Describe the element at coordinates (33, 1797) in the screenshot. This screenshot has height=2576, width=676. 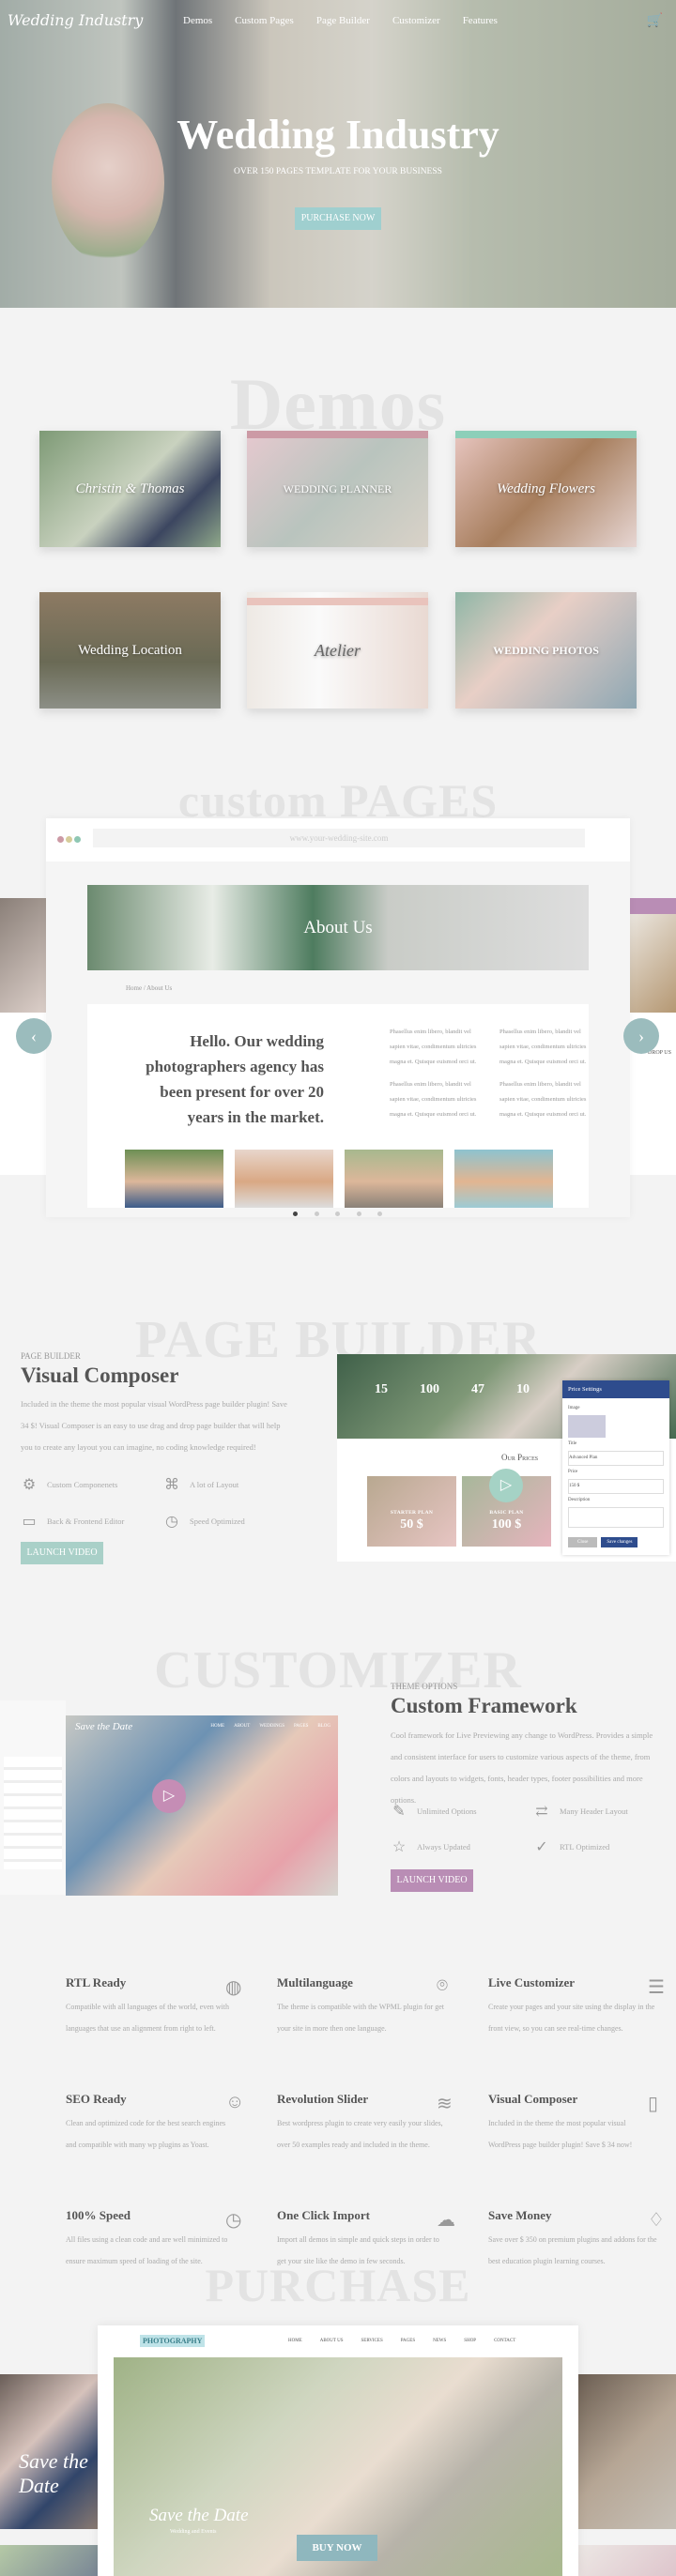
I see `customizer-sidebar` at that location.